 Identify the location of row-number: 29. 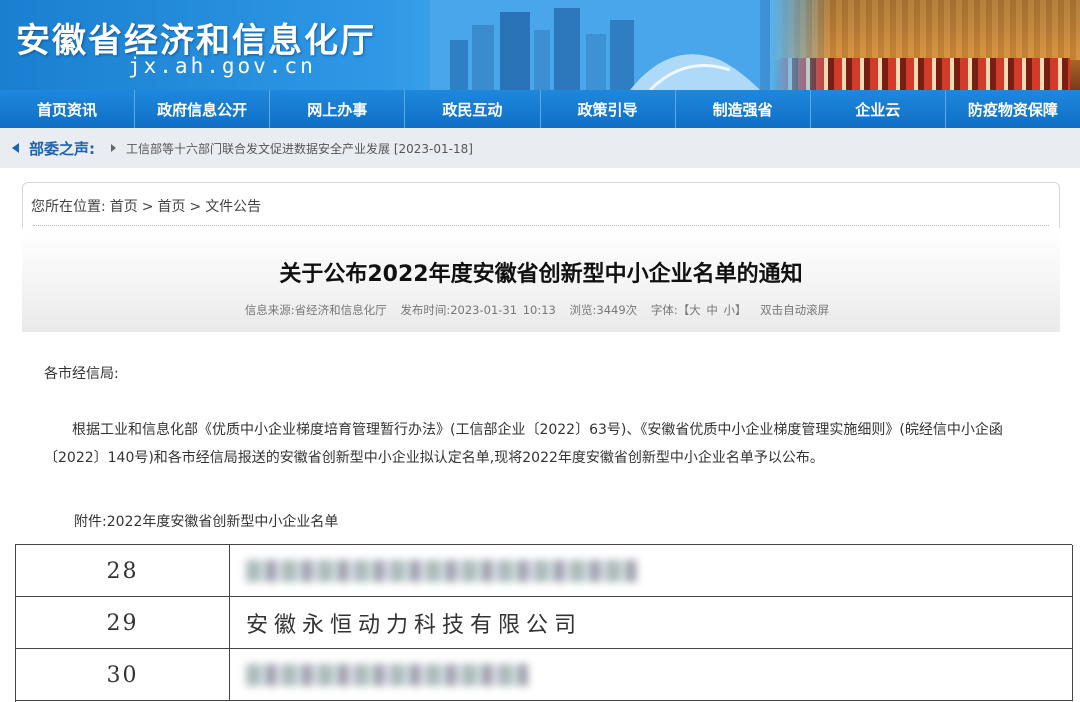
(123, 623).